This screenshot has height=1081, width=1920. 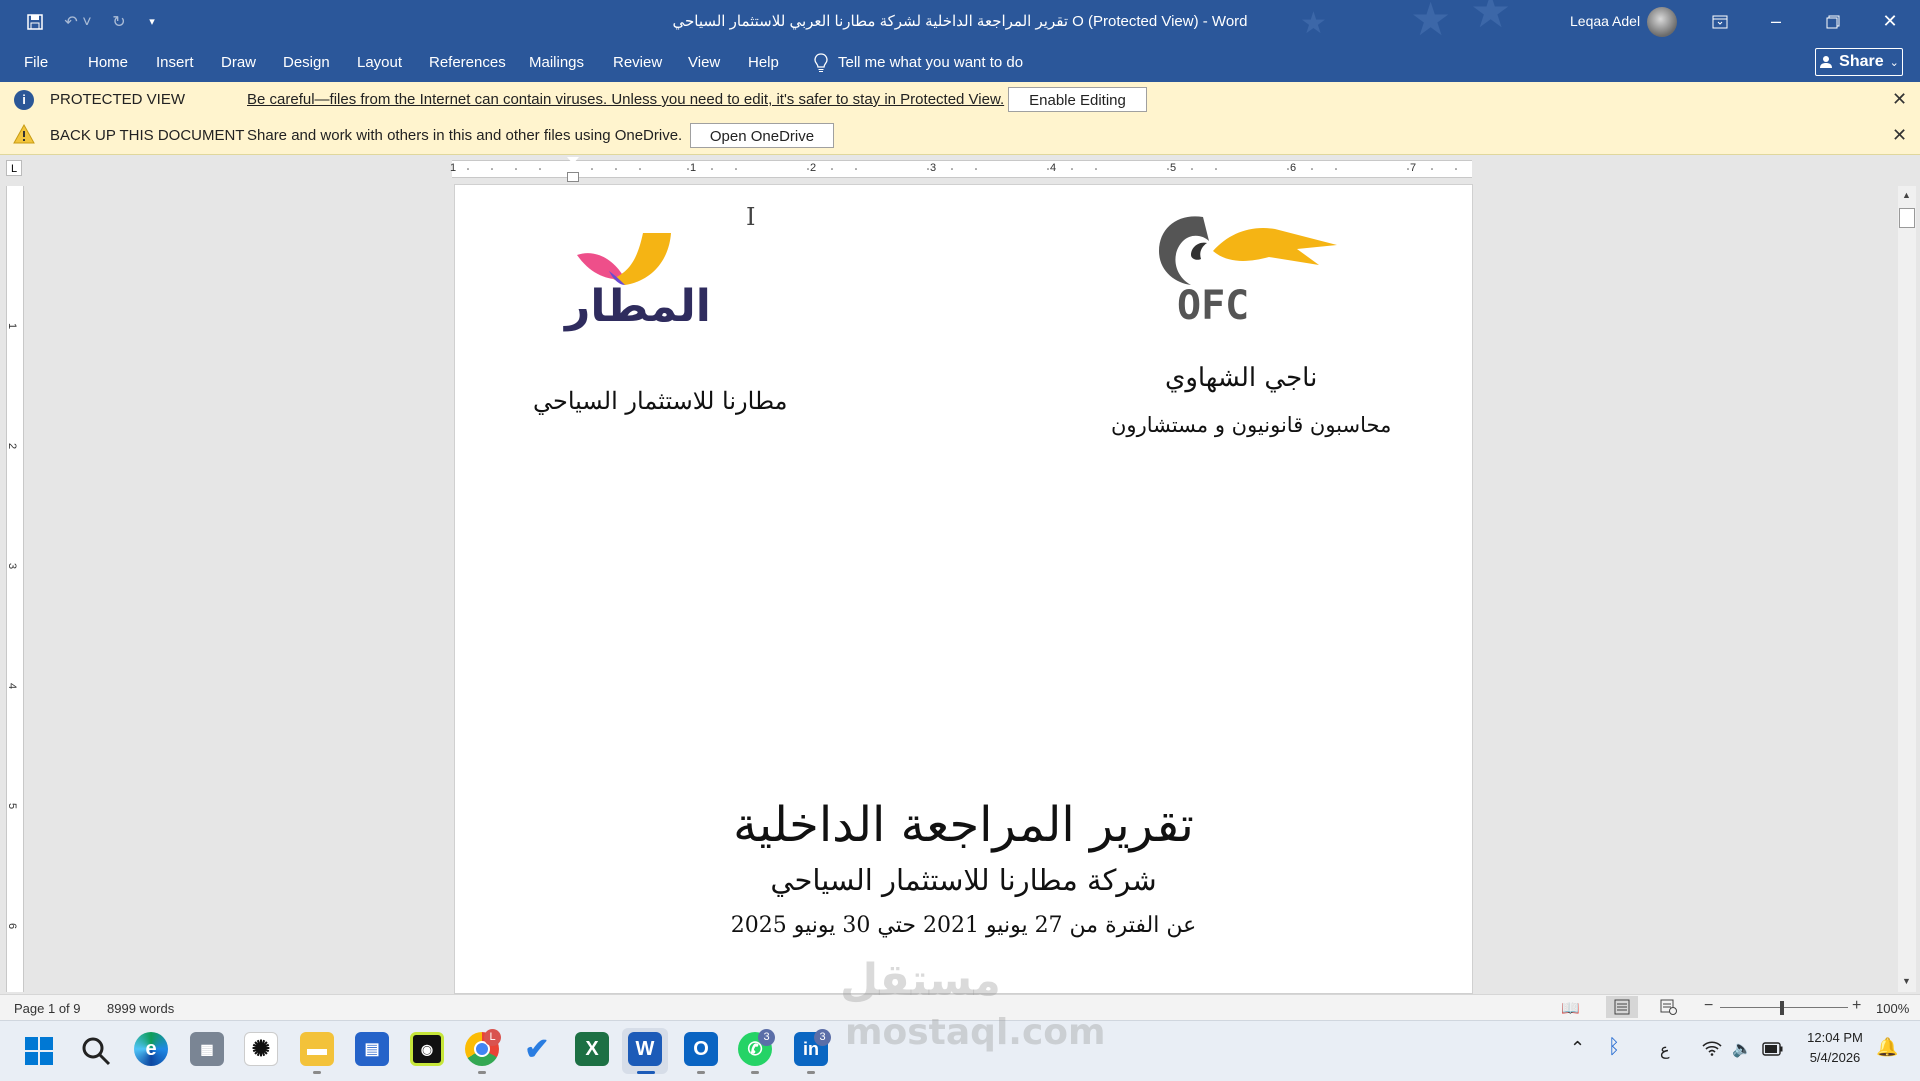 What do you see at coordinates (1887, 1047) in the screenshot?
I see `notification-bell-icon: 🔔` at bounding box center [1887, 1047].